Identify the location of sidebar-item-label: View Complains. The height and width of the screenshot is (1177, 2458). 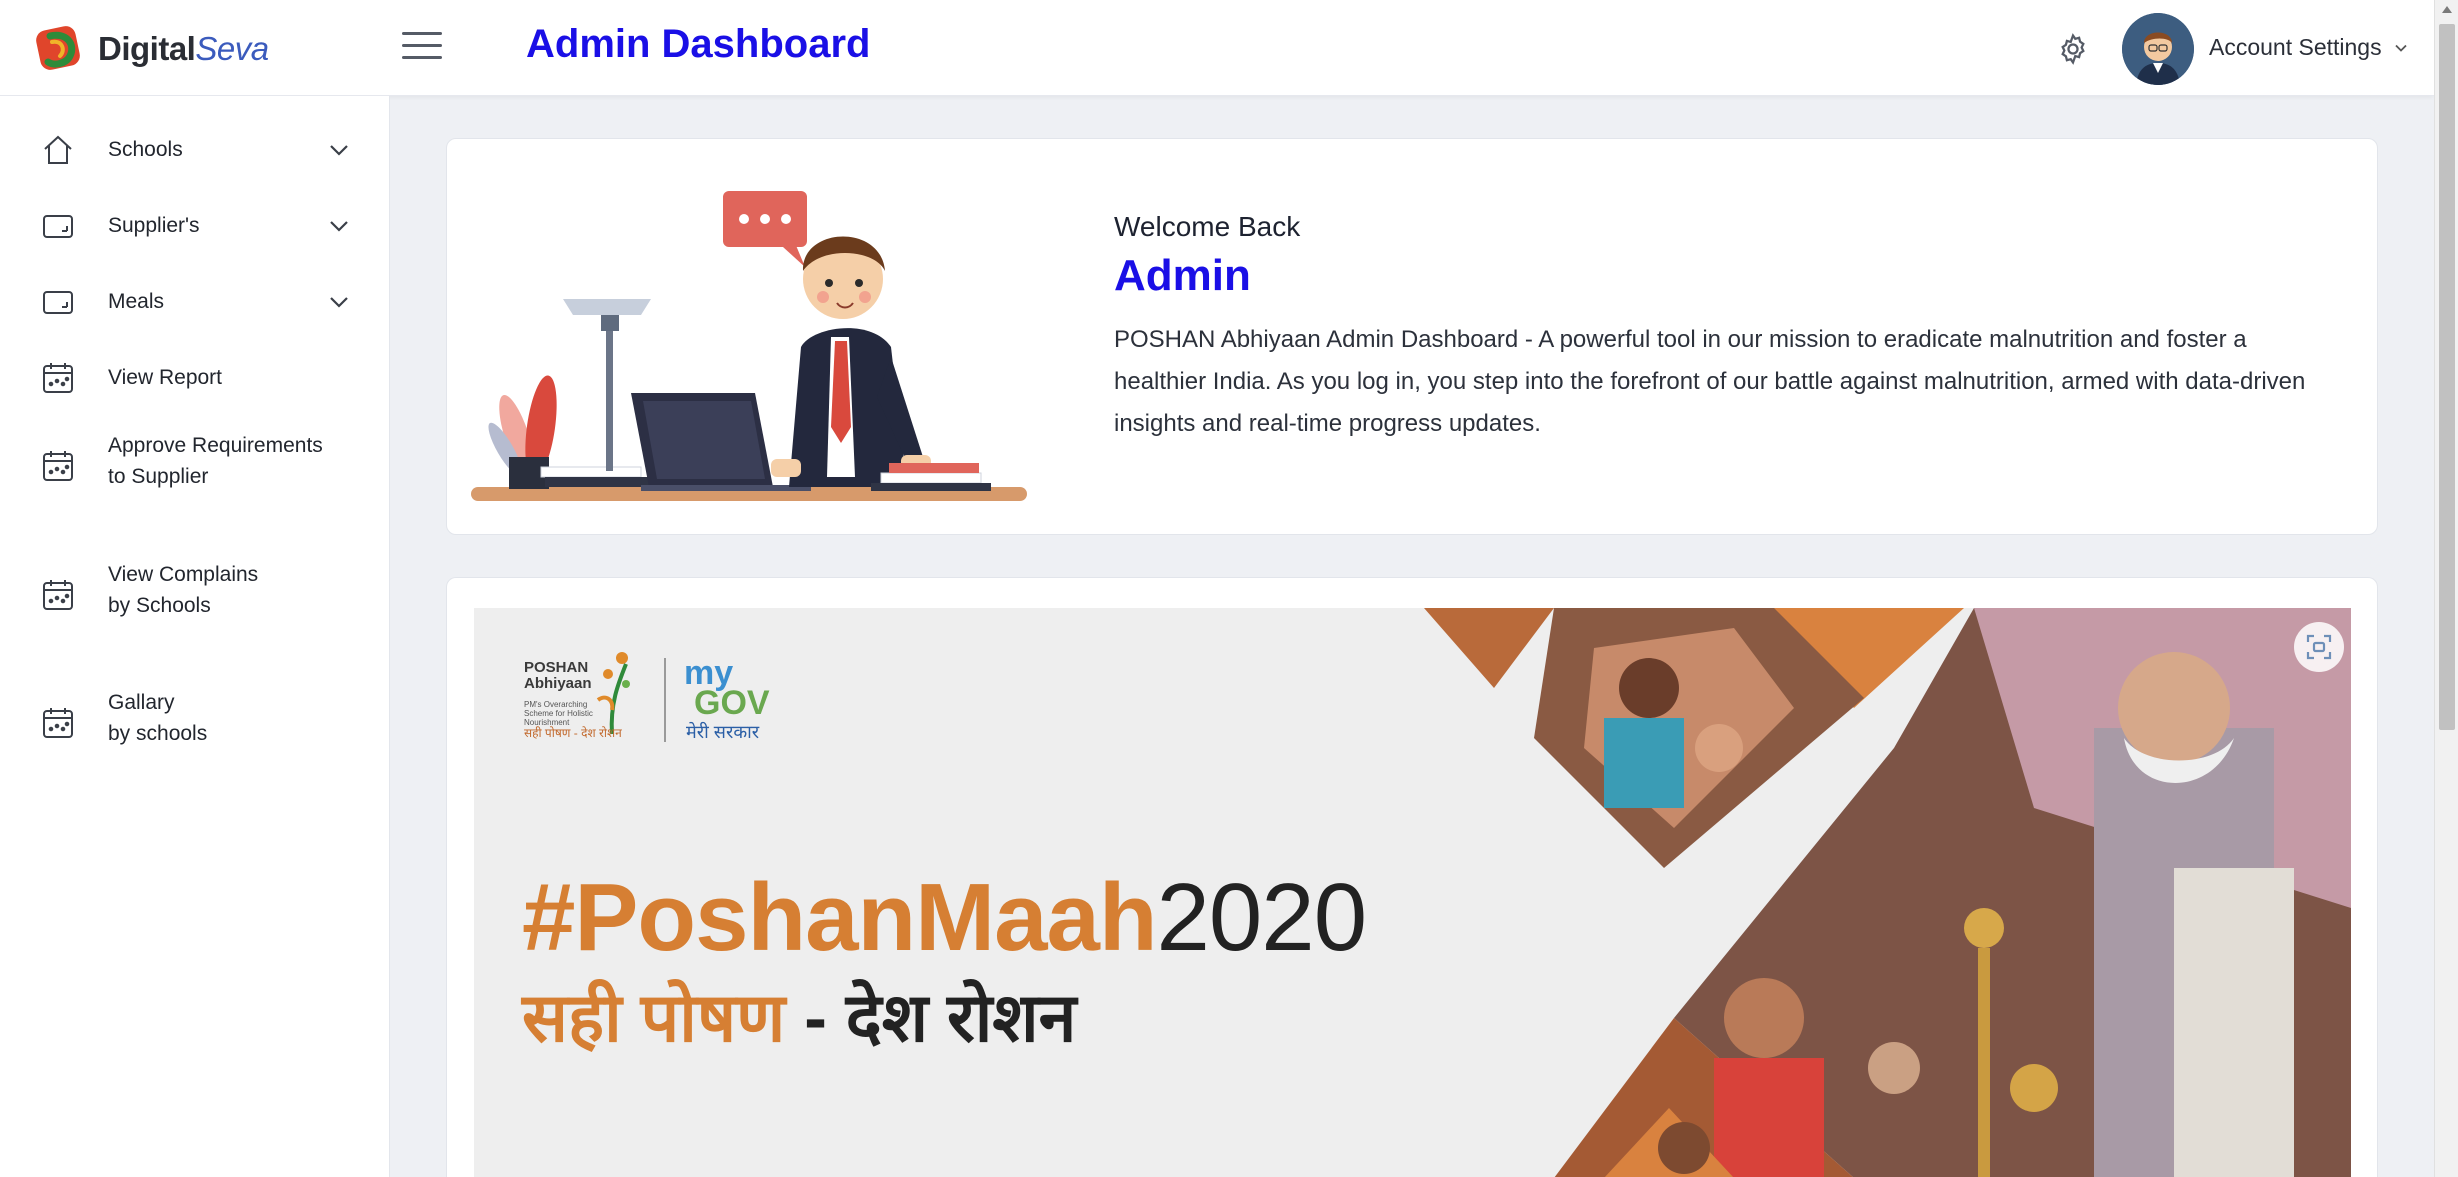
(183, 574).